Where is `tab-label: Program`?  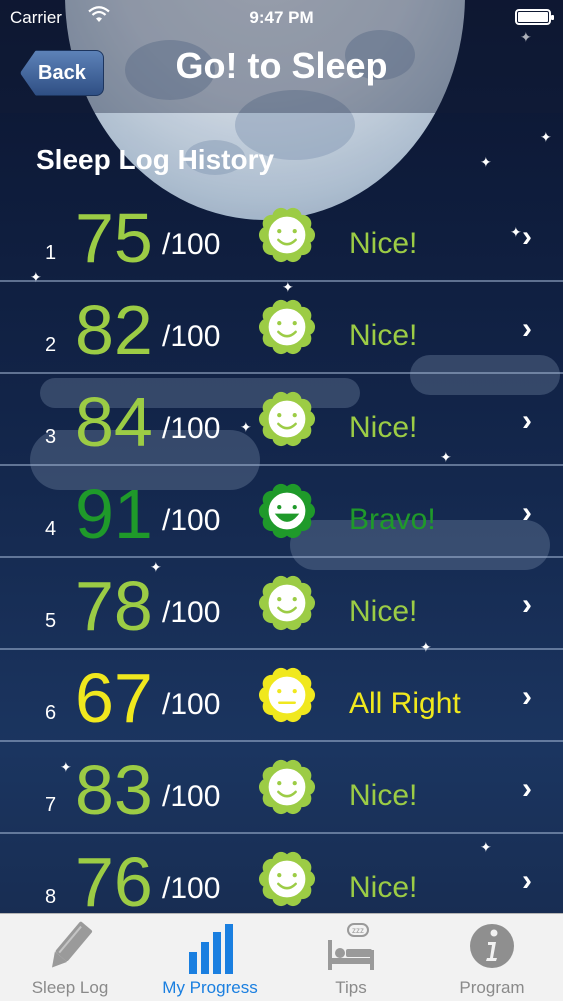
tab-label: Program is located at coordinates (492, 987).